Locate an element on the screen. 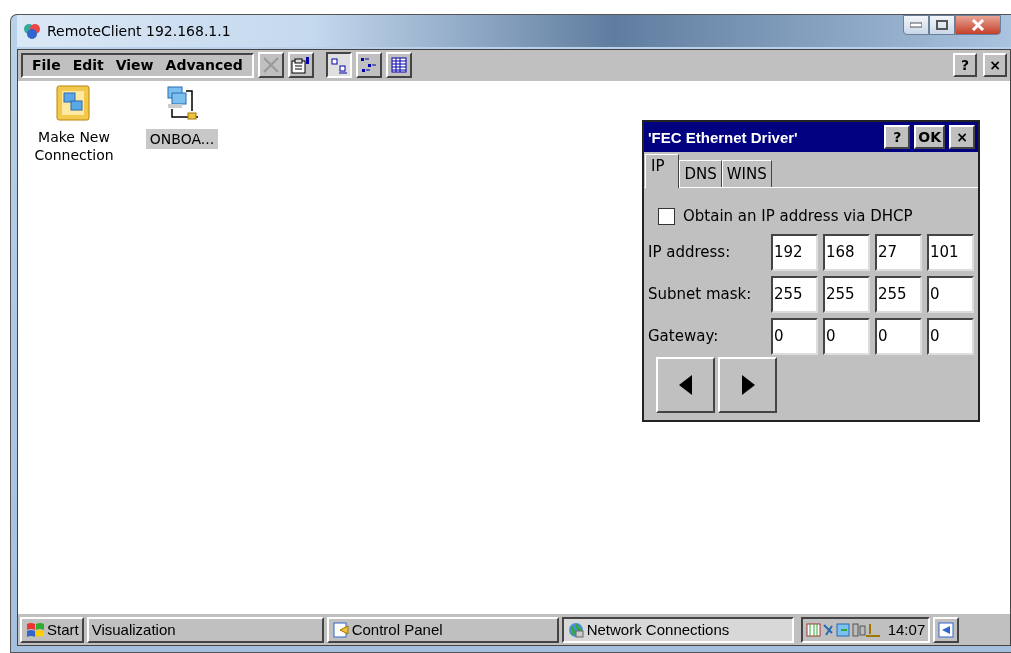  close-button is located at coordinates (978, 25).